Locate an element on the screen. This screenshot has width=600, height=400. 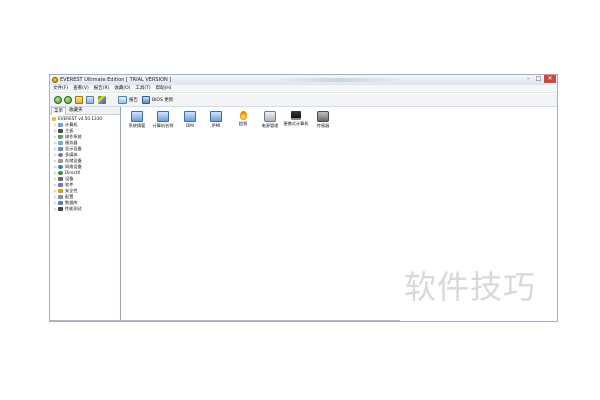
panel-tabs: 菜单 收藏夹 is located at coordinates (85, 111).